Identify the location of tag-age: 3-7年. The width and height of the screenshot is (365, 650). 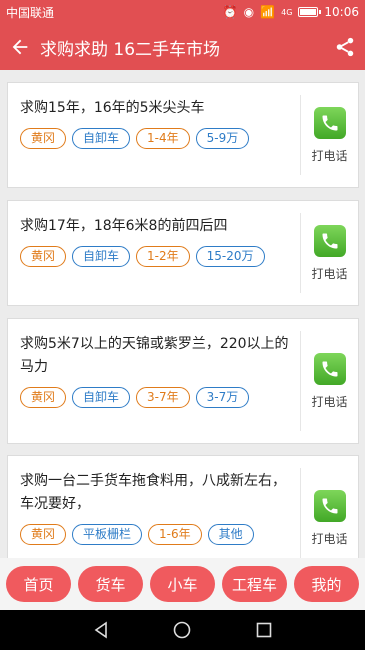
(163, 397).